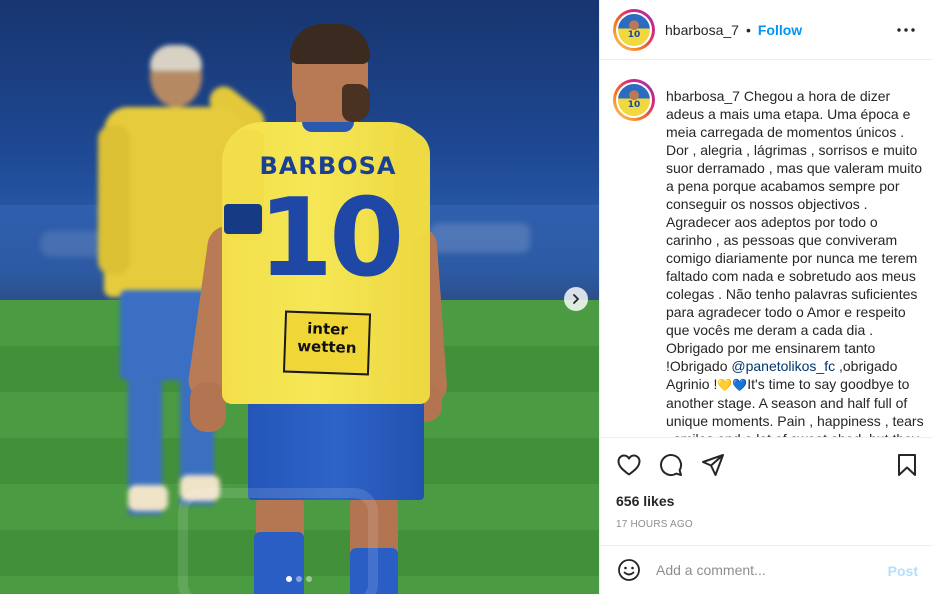 The width and height of the screenshot is (933, 594). I want to click on more-horizontal-icon, so click(906, 30).